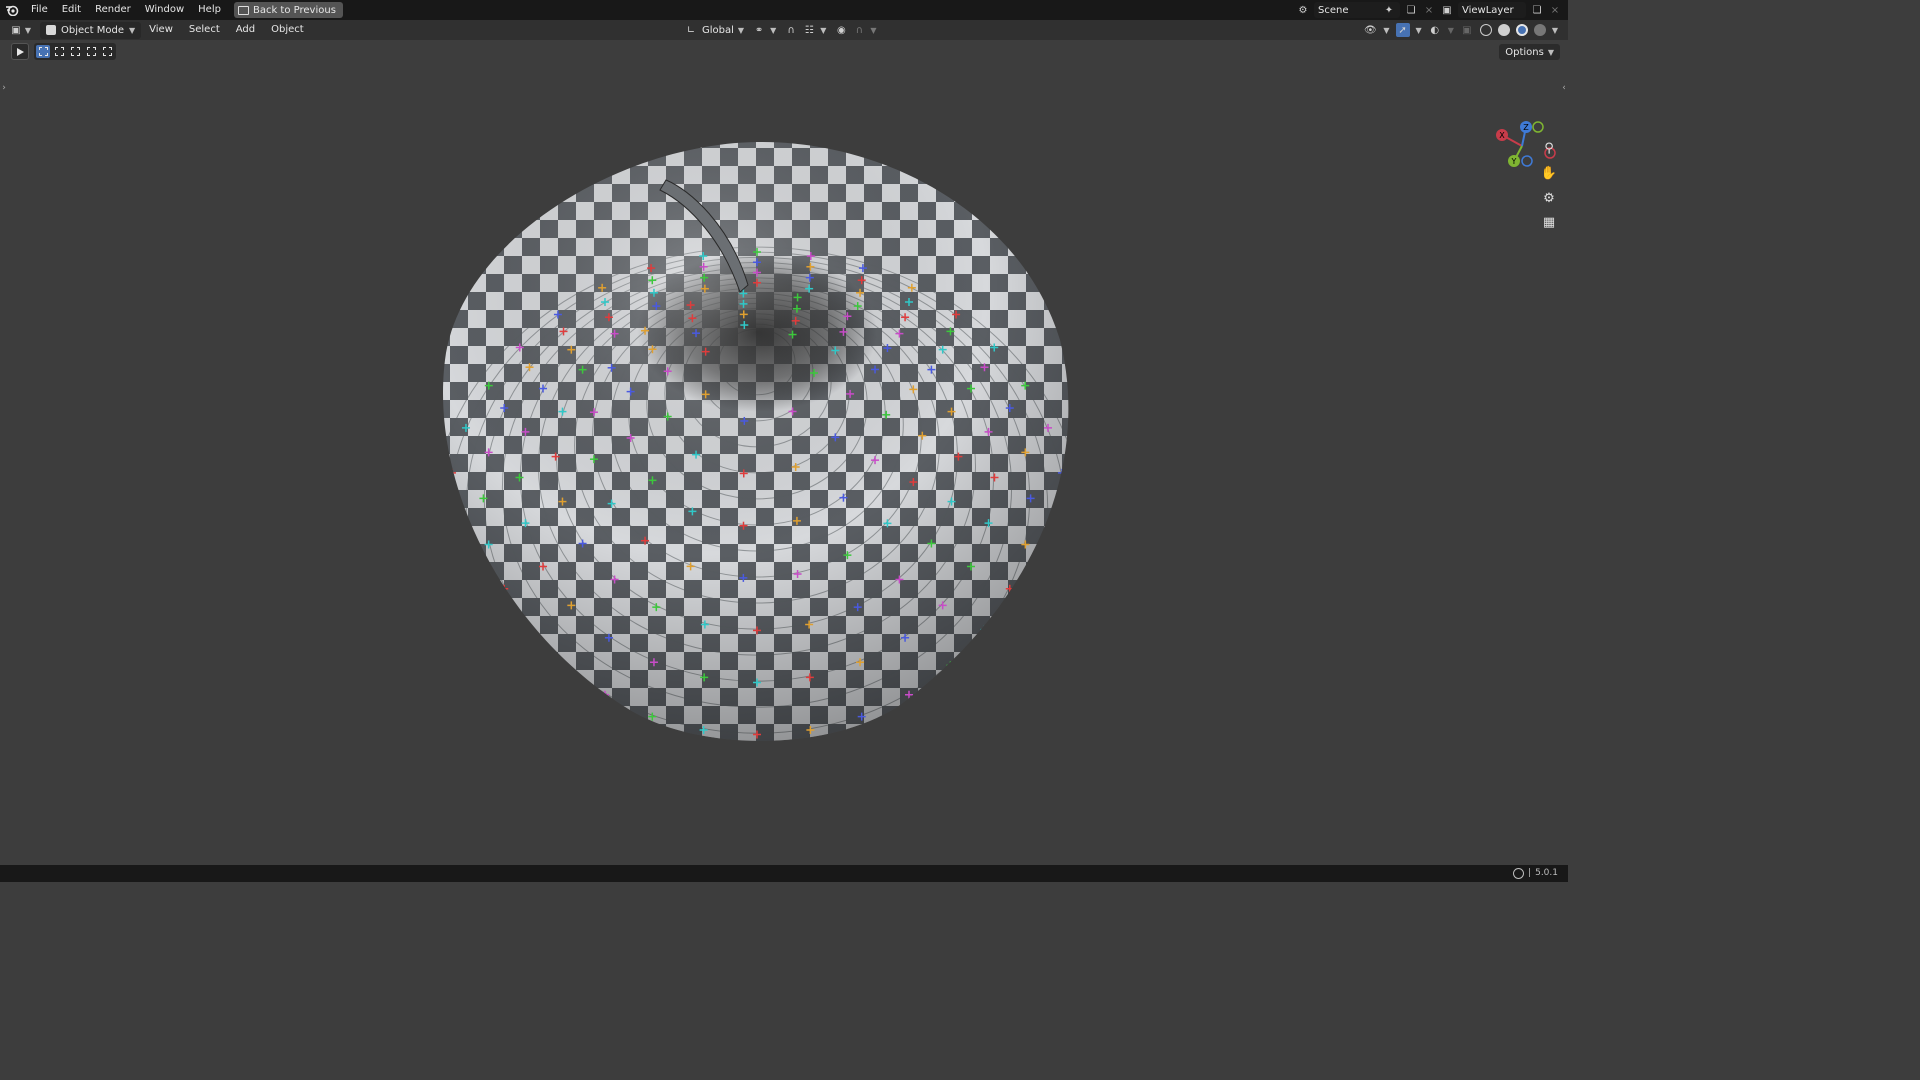 This screenshot has width=1920, height=1080. I want to click on select-intersect-icon, so click(107, 51).